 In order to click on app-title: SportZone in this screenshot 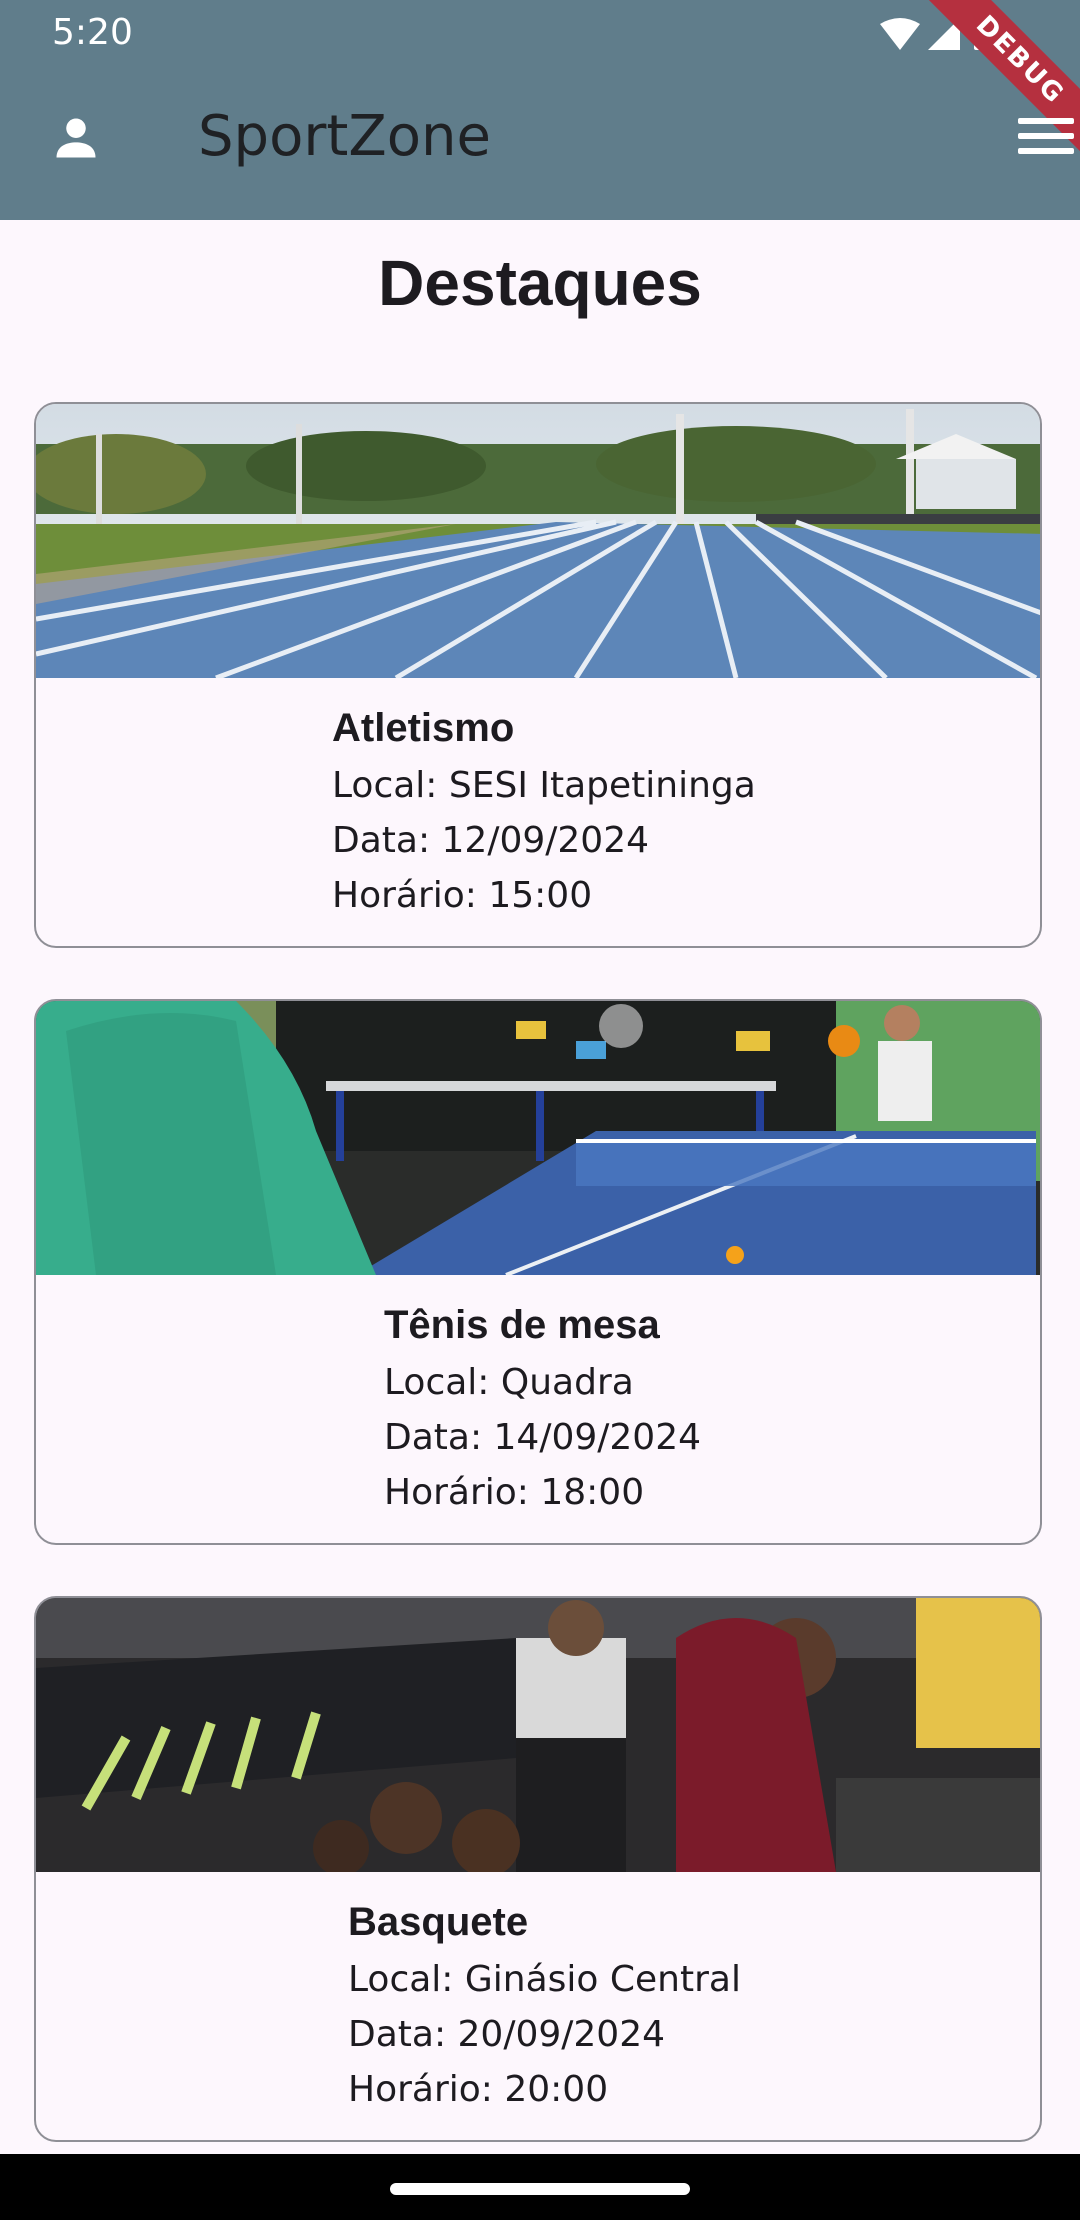, I will do `click(344, 136)`.